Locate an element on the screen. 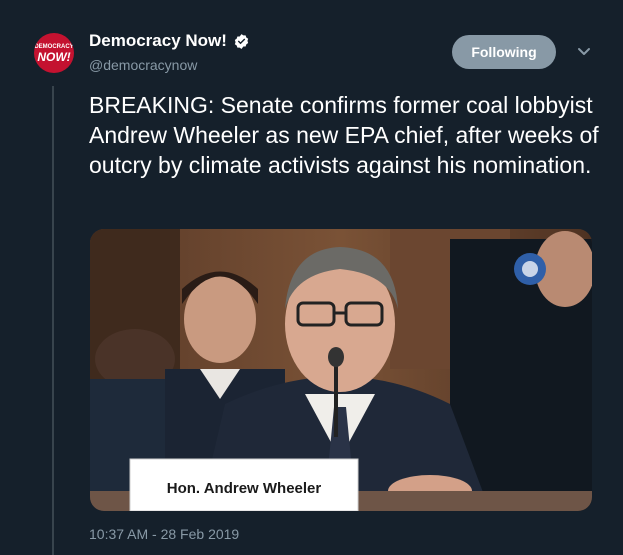  avatar-text-bottom: NOW! is located at coordinates (54, 56).